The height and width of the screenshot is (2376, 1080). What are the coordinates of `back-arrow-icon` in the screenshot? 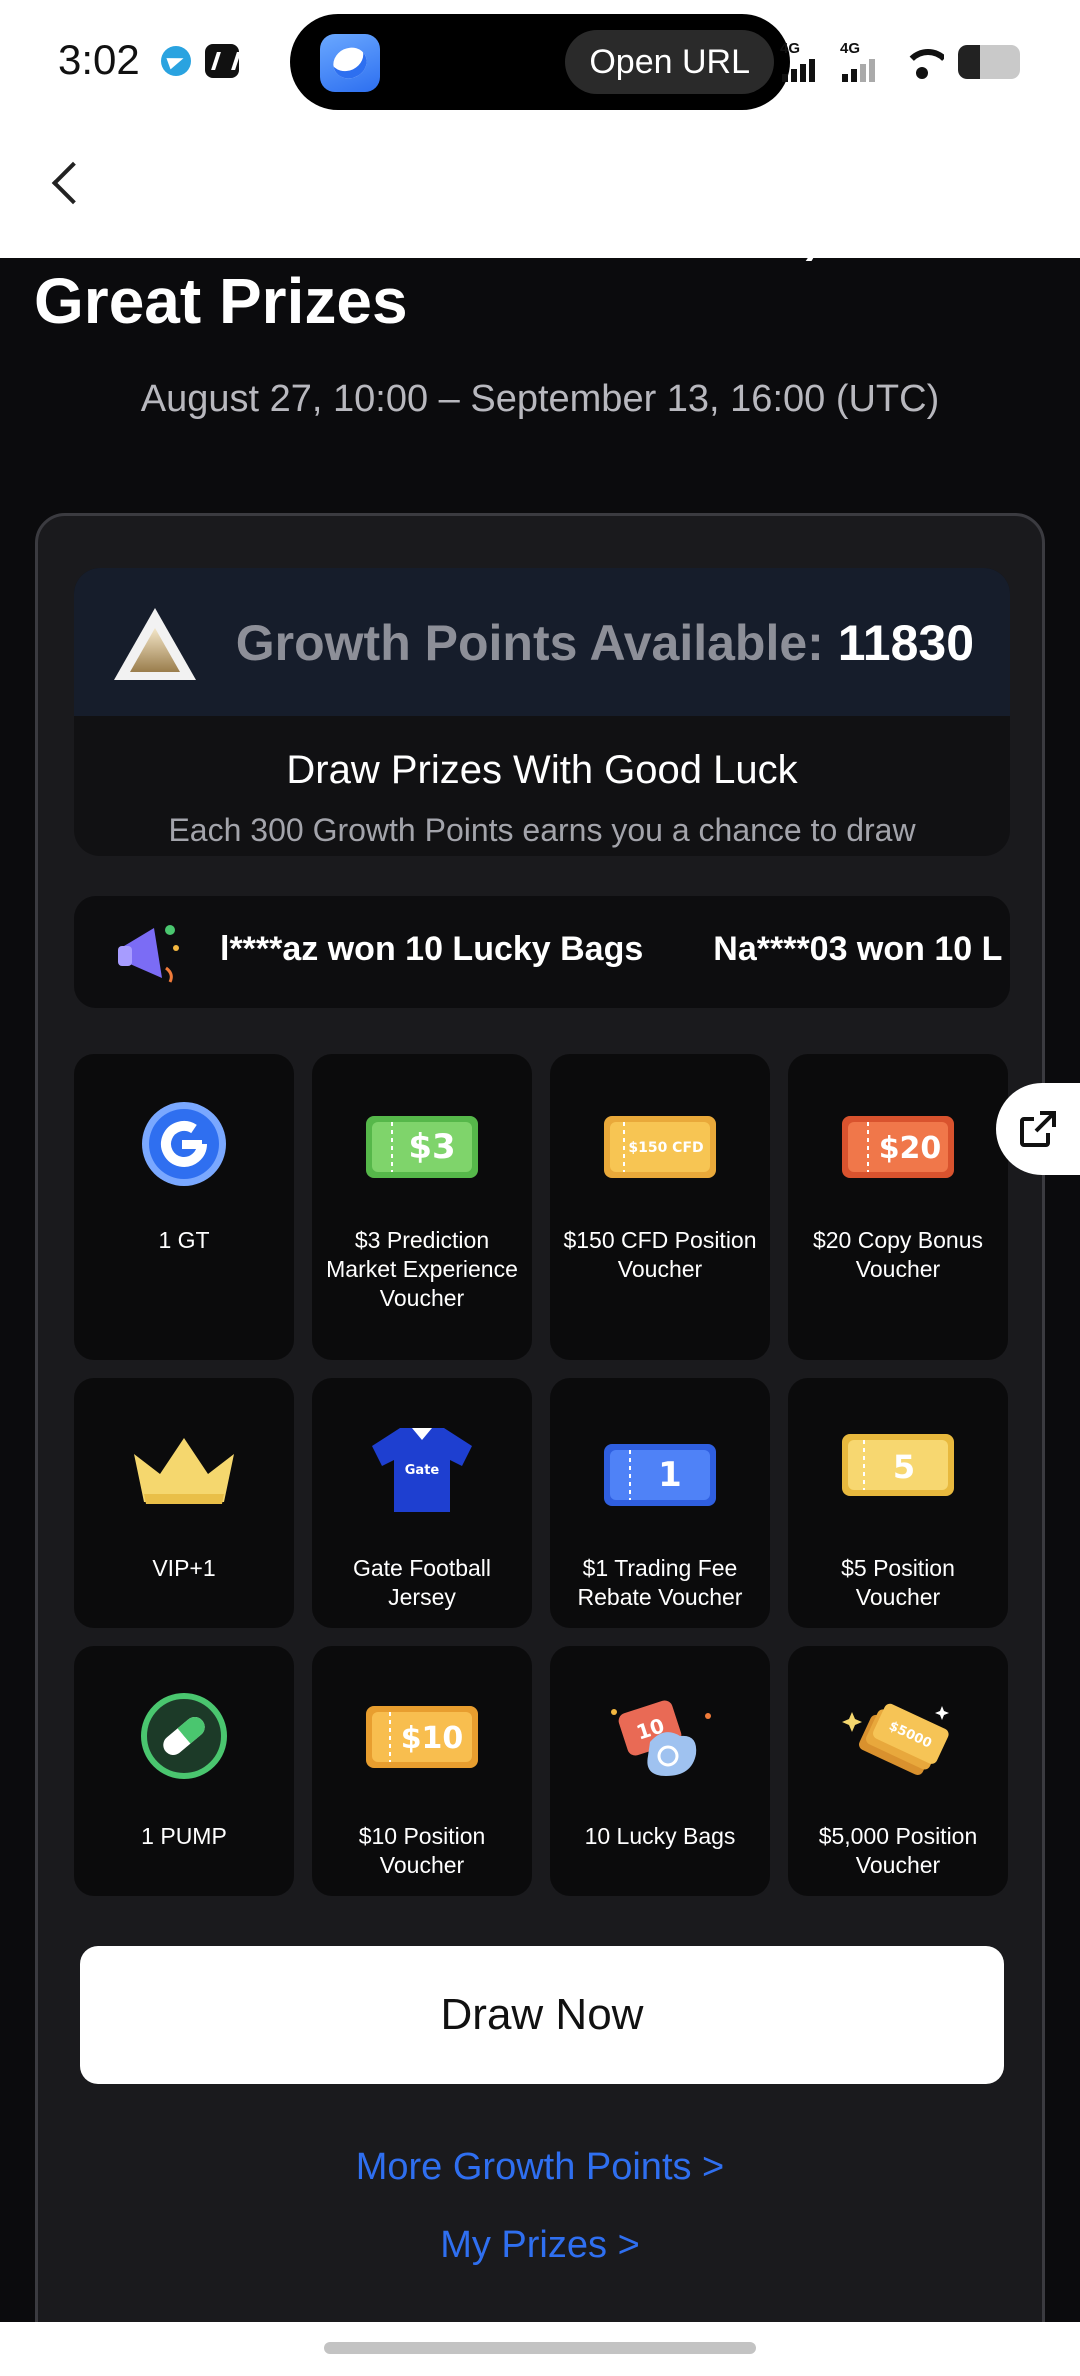 It's located at (70, 184).